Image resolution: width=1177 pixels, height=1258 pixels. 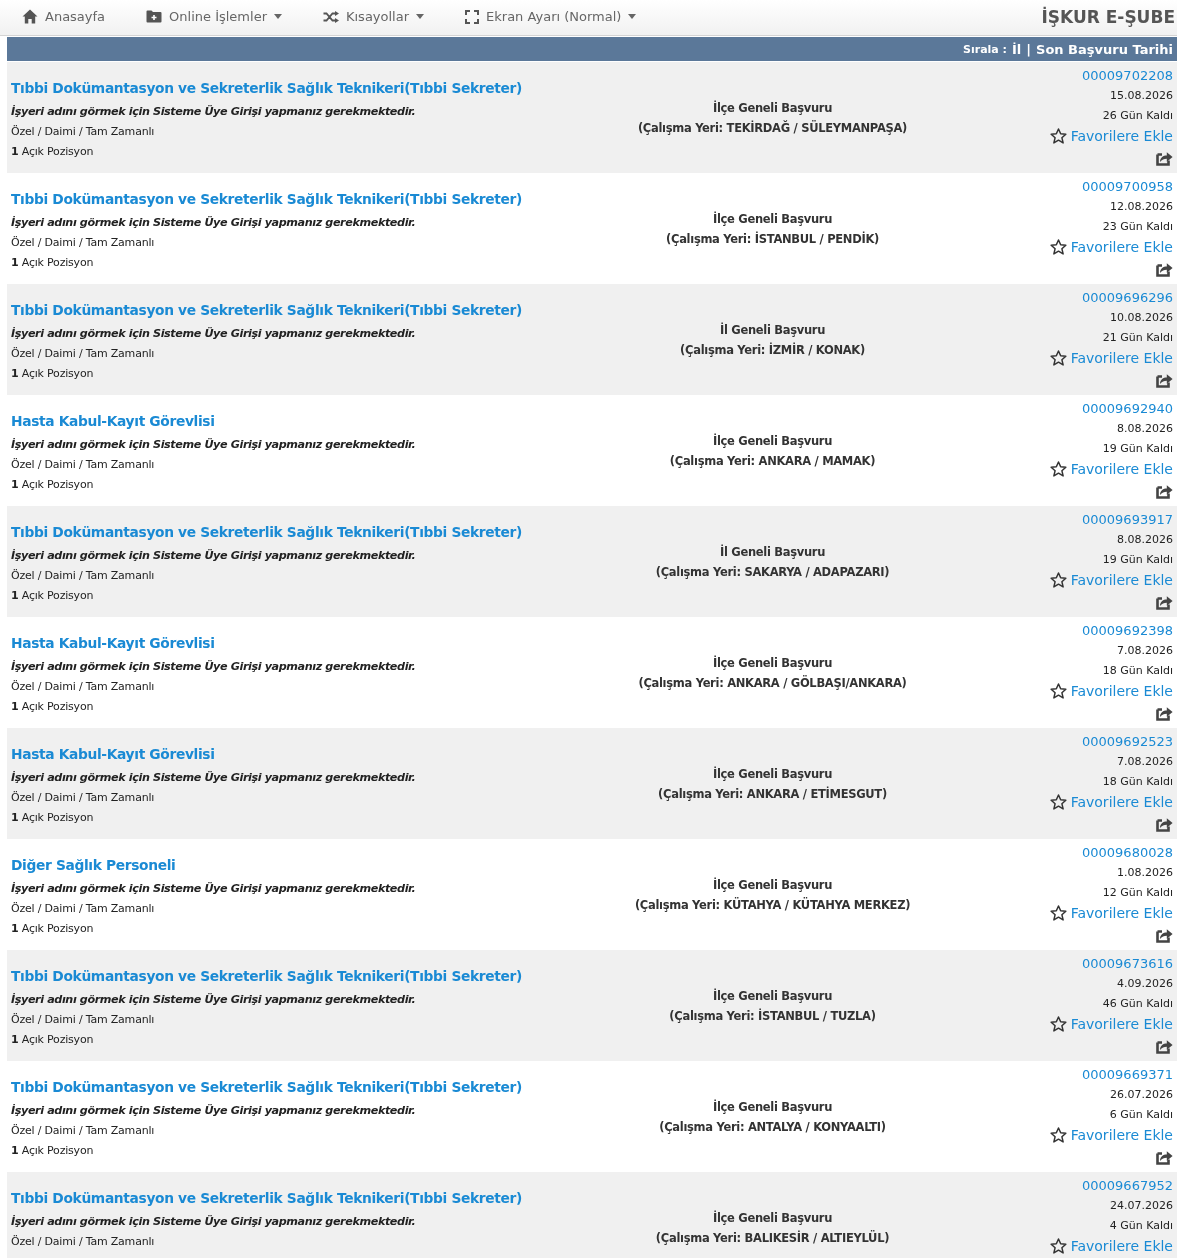 I want to click on deadline-date: 26.07.2026, so click(x=1141, y=1095).